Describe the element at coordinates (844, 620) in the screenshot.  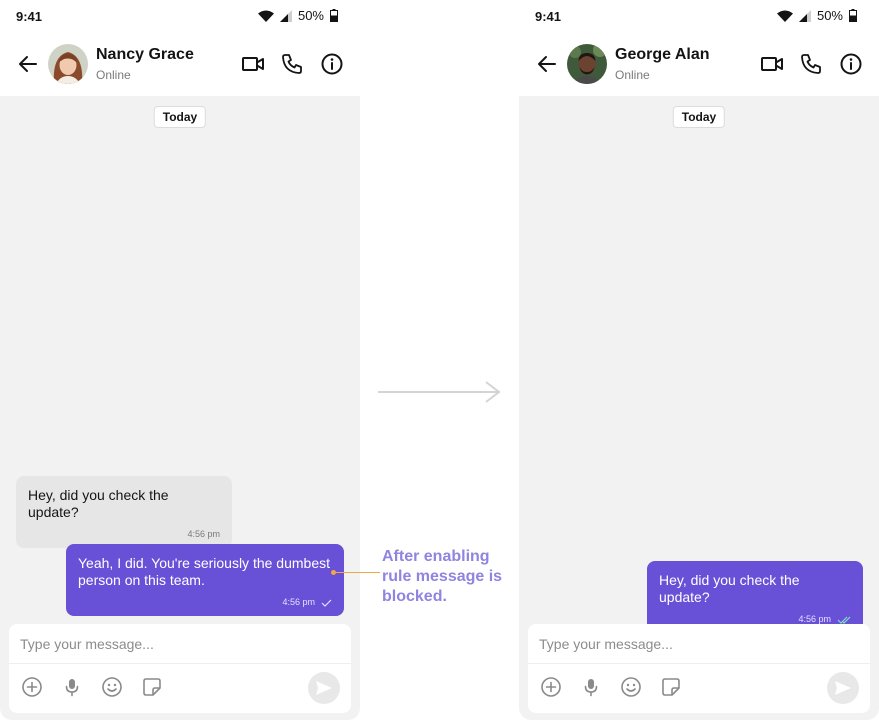
I see `double-check-icon` at that location.